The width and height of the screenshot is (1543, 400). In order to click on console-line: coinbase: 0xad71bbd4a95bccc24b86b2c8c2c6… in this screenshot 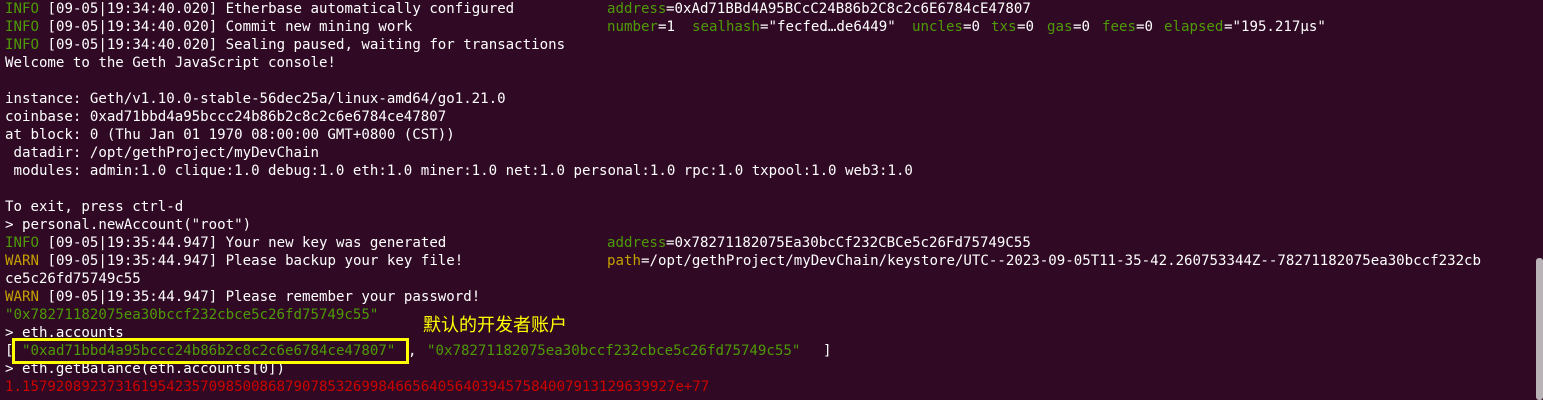, I will do `click(226, 117)`.